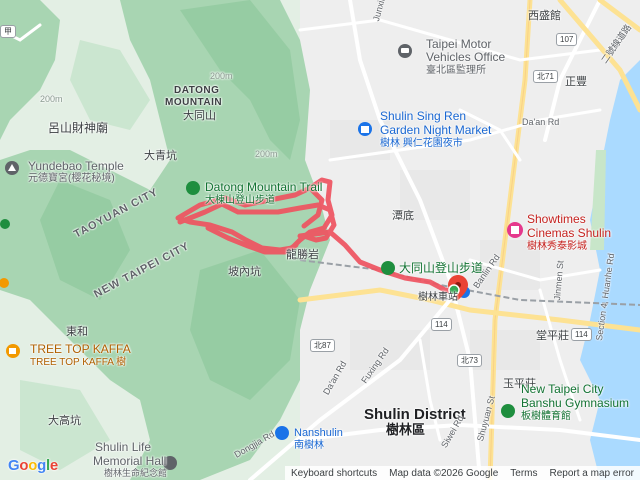  Describe the element at coordinates (197, 90) in the screenshot. I see `label-datong-en-1: DATONG` at that location.